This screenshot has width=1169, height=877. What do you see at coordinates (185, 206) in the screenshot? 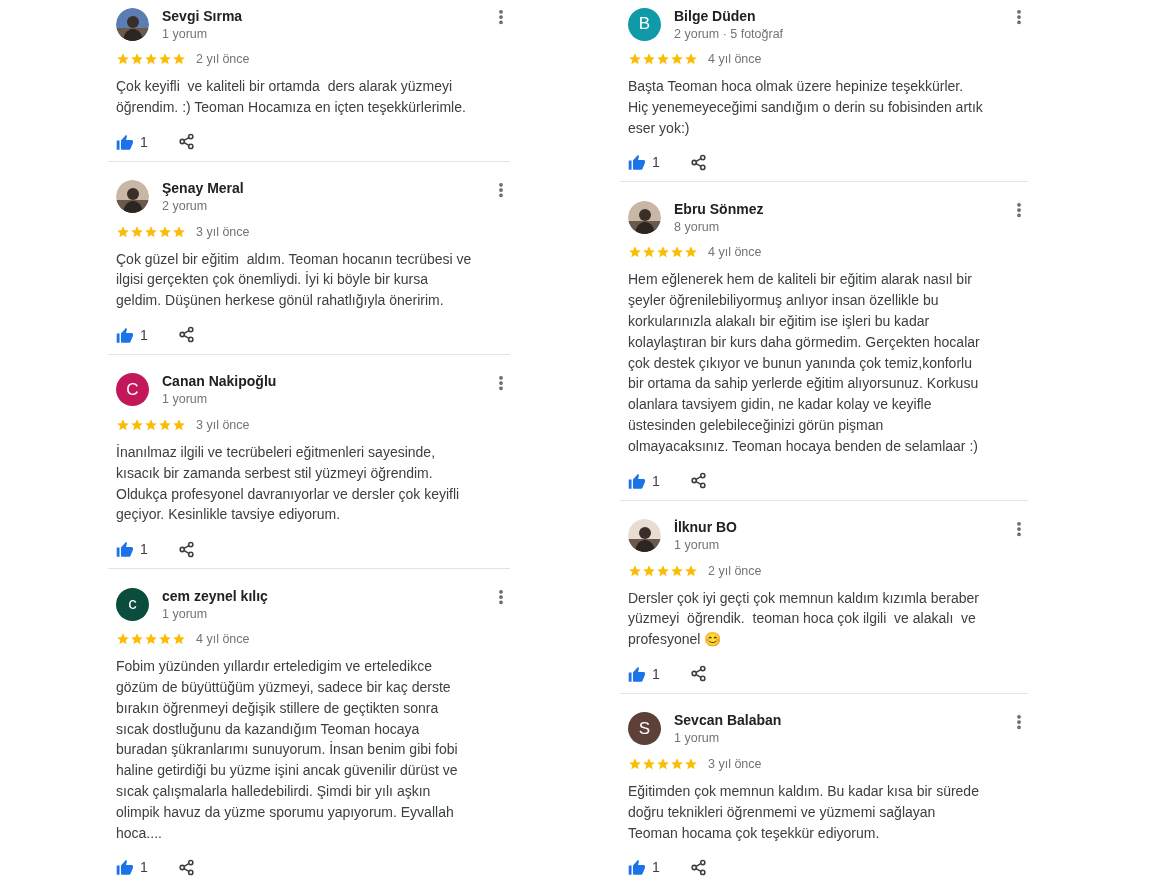
I see `review-count: 2 yorum` at bounding box center [185, 206].